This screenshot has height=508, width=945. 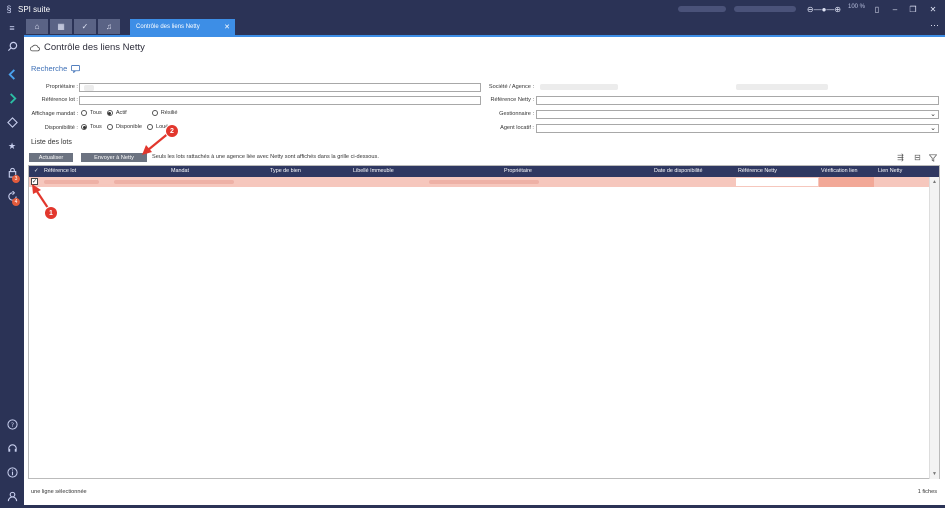 I want to click on search-icon, so click(x=12, y=46).